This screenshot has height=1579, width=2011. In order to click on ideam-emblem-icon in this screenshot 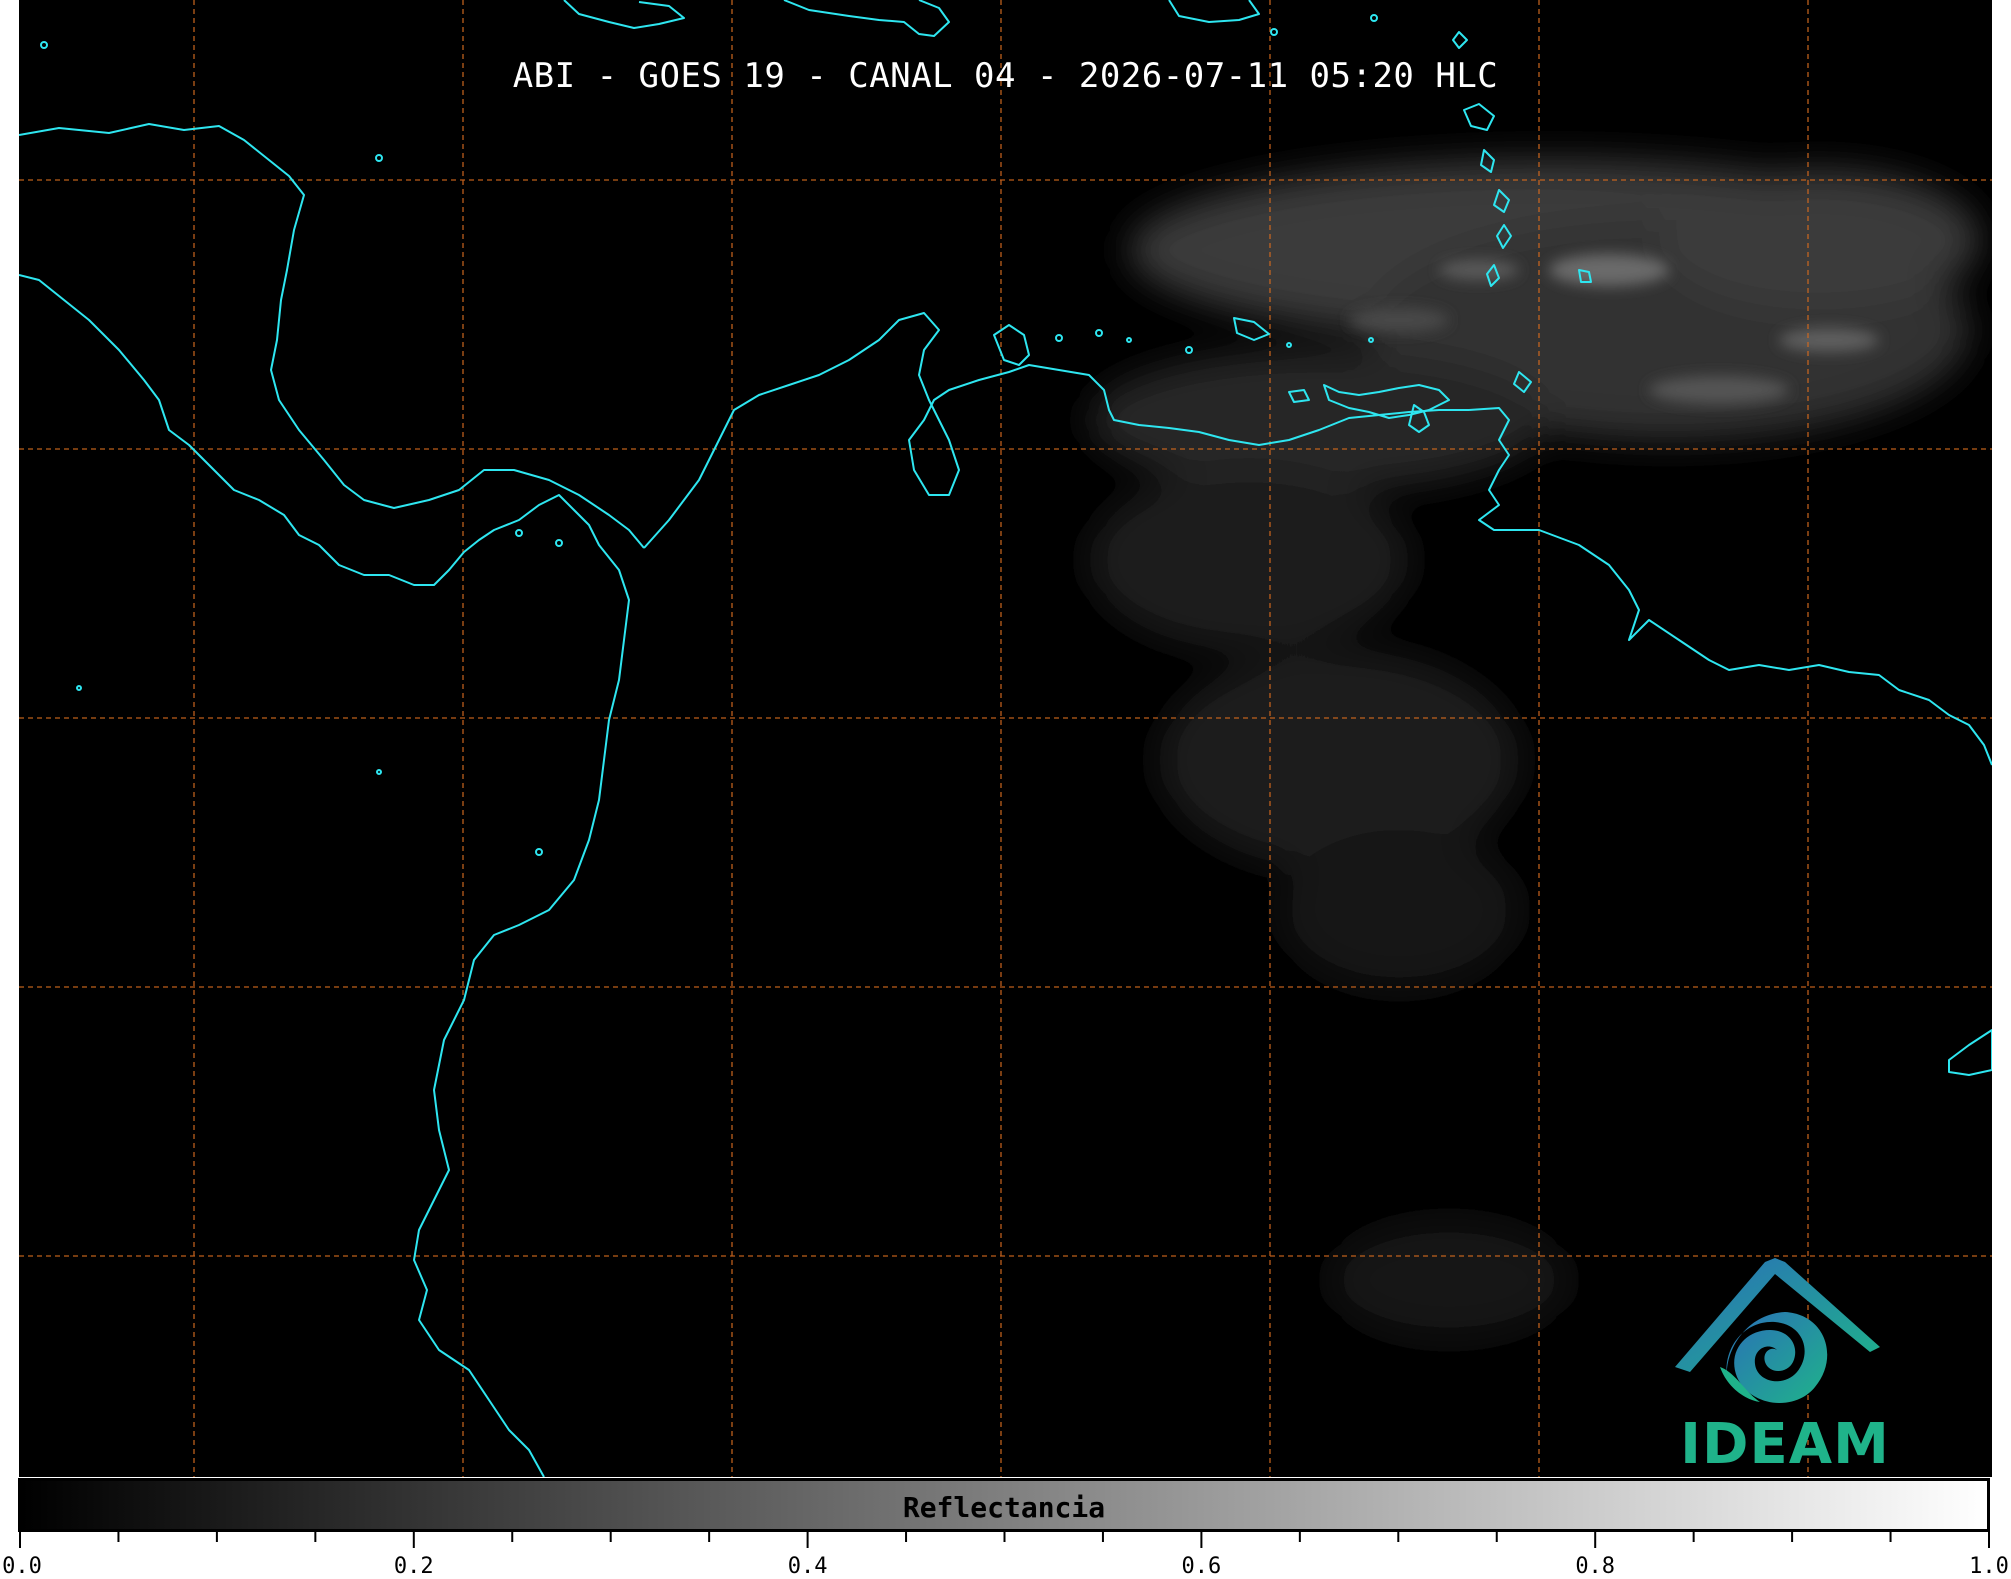, I will do `click(1777, 1331)`.